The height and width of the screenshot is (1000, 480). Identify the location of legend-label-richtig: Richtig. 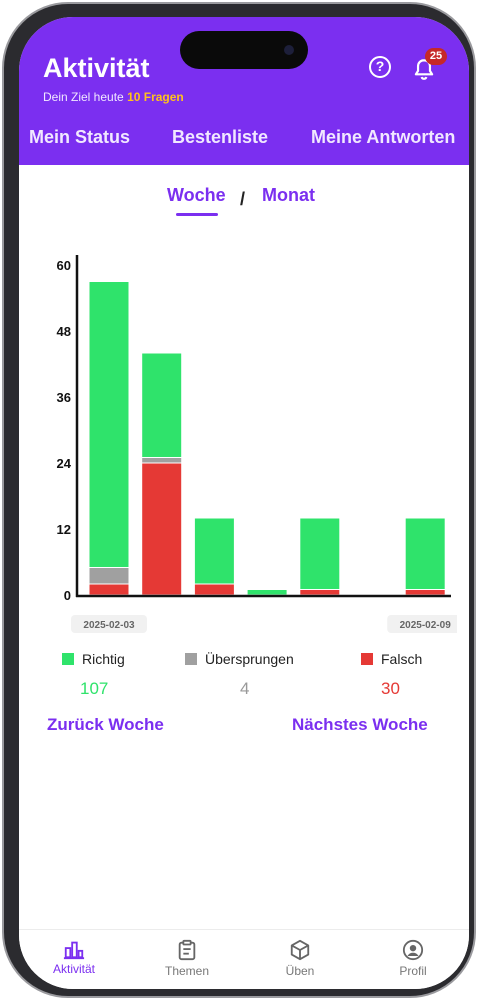
(103, 659).